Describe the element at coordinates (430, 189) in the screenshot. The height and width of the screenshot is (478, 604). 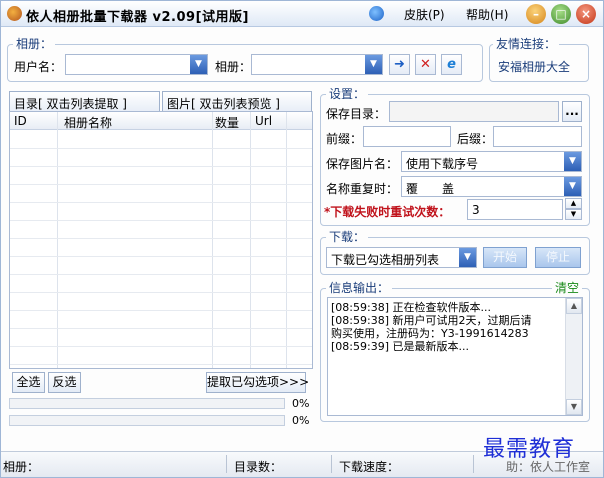
I see `duplicate-value: 覆 盖` at that location.